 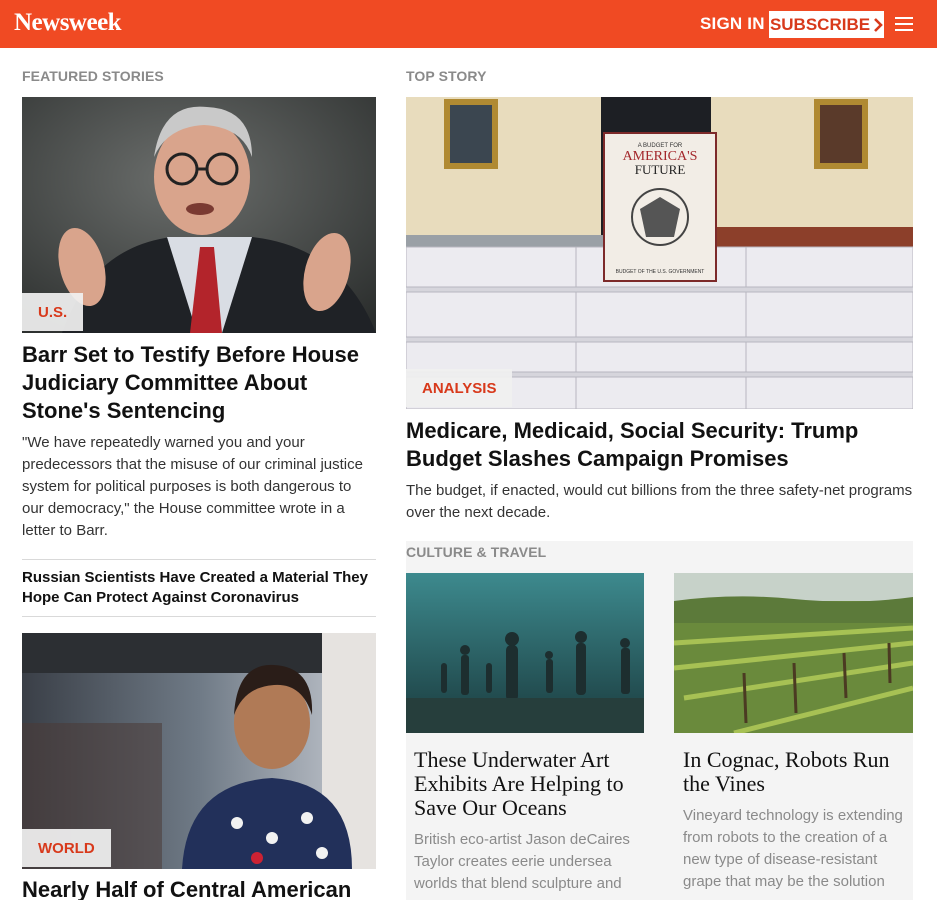 What do you see at coordinates (794, 772) in the screenshot?
I see `cognac-robots-headline: In Cognac, Robots Run the Vines` at bounding box center [794, 772].